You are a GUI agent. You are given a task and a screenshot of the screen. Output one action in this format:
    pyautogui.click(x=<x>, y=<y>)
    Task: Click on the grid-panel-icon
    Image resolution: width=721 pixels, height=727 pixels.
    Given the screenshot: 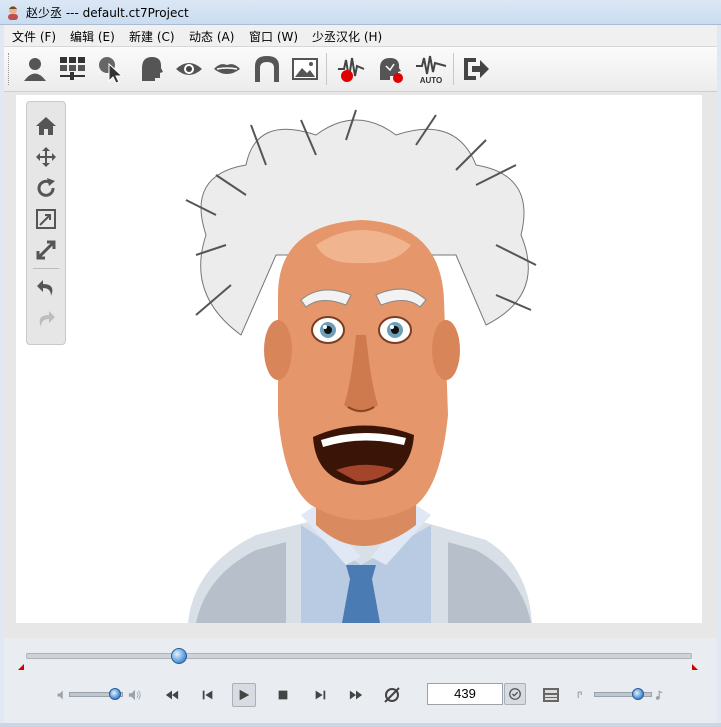 What is the action you would take?
    pyautogui.click(x=73, y=69)
    